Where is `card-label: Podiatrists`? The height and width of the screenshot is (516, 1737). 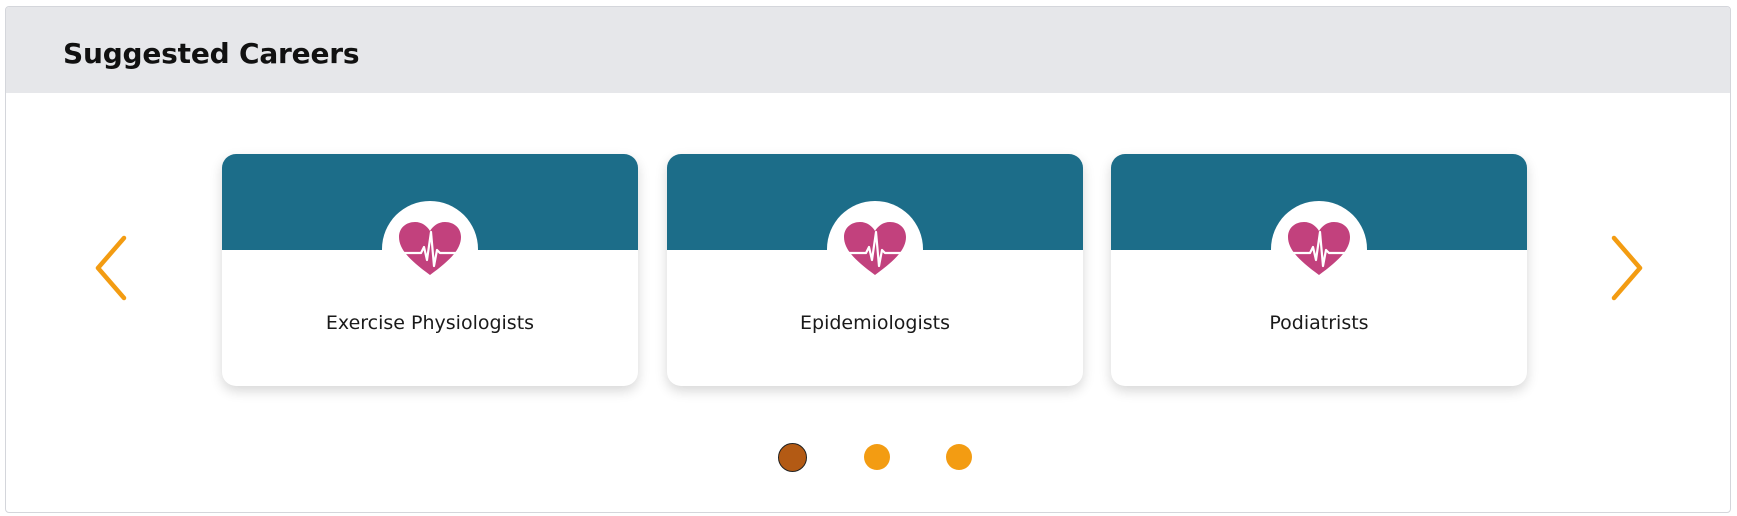
card-label: Podiatrists is located at coordinates (1319, 323).